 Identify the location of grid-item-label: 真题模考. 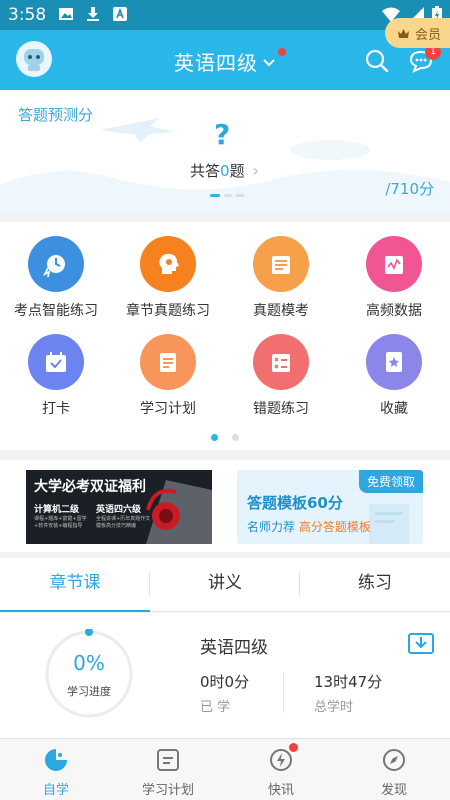
(281, 311).